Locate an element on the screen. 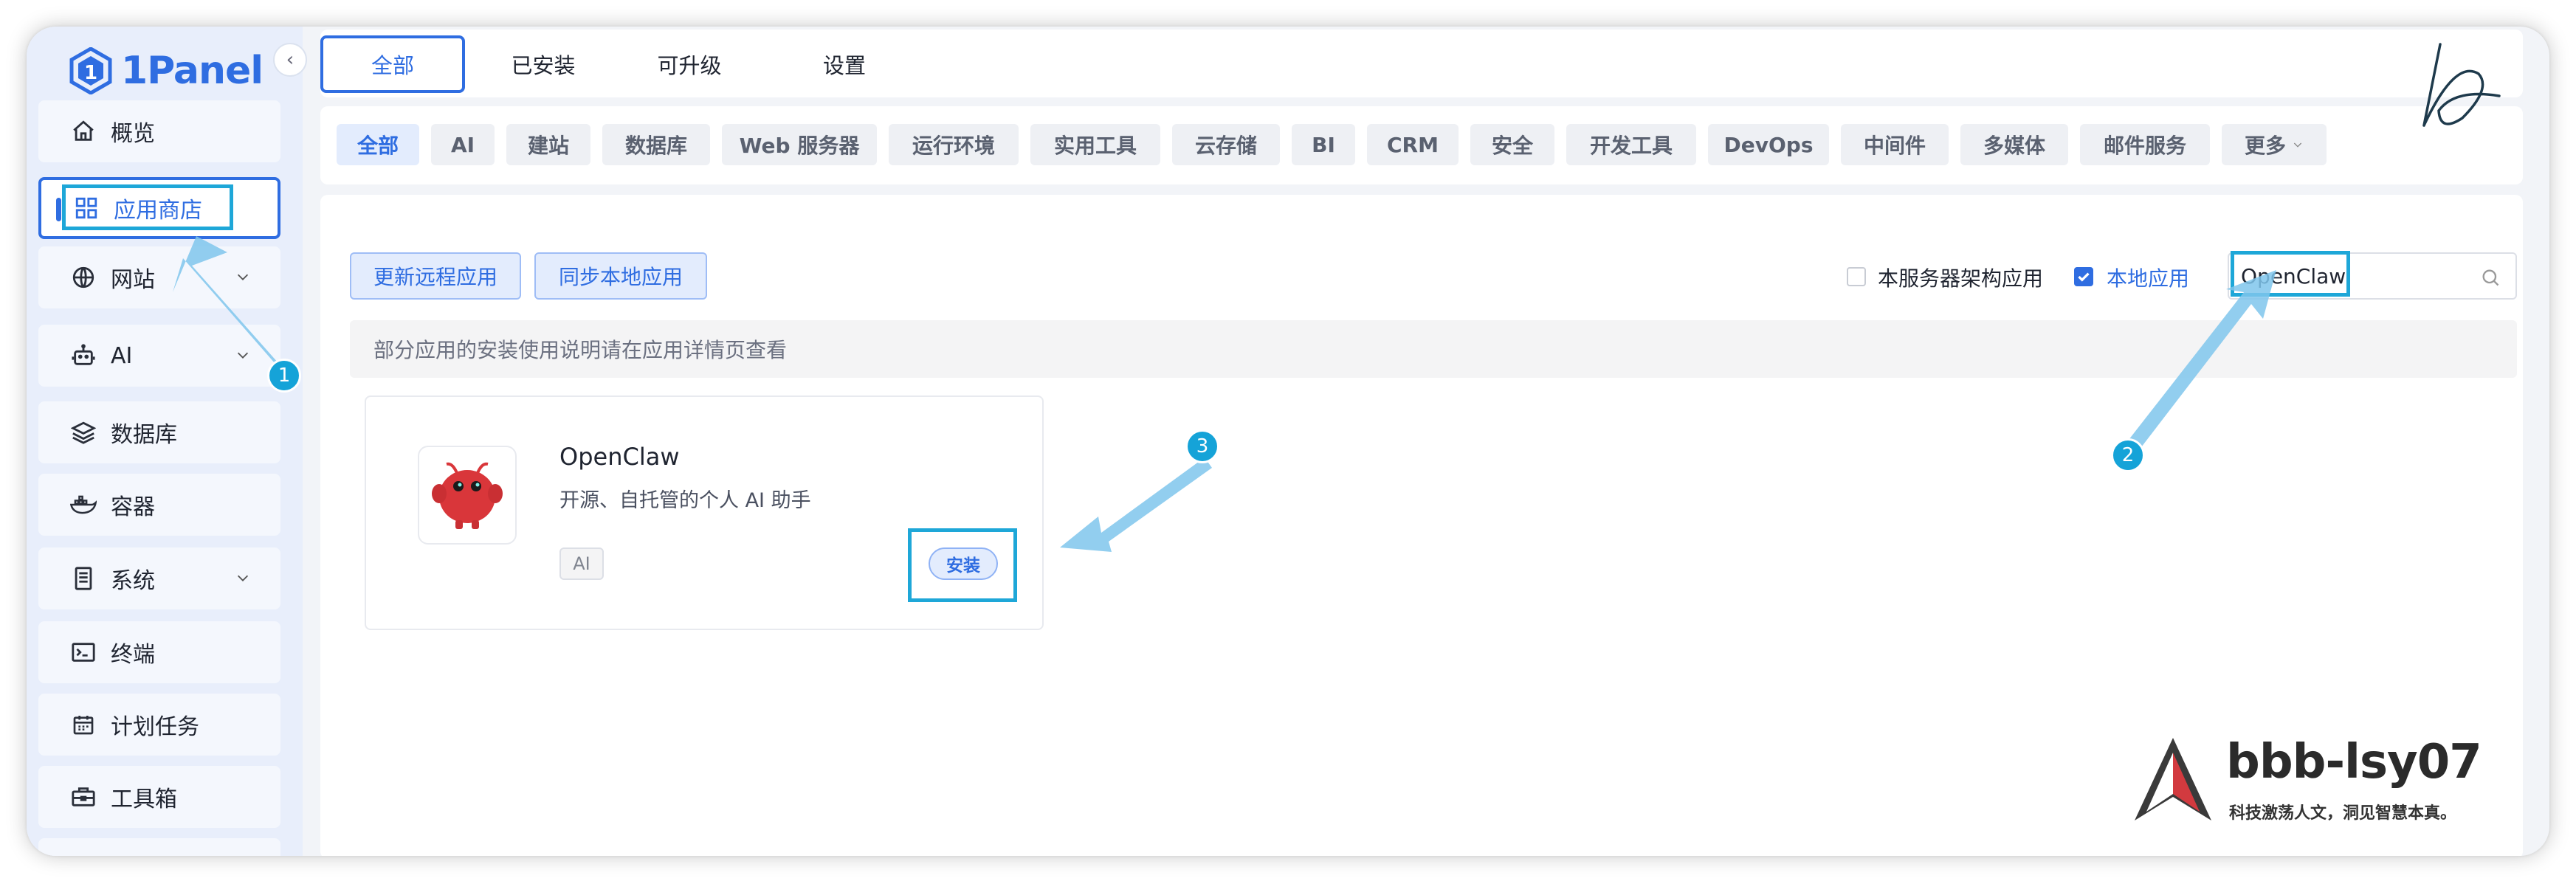 This screenshot has height=881, width=2576. globe-icon is located at coordinates (83, 277).